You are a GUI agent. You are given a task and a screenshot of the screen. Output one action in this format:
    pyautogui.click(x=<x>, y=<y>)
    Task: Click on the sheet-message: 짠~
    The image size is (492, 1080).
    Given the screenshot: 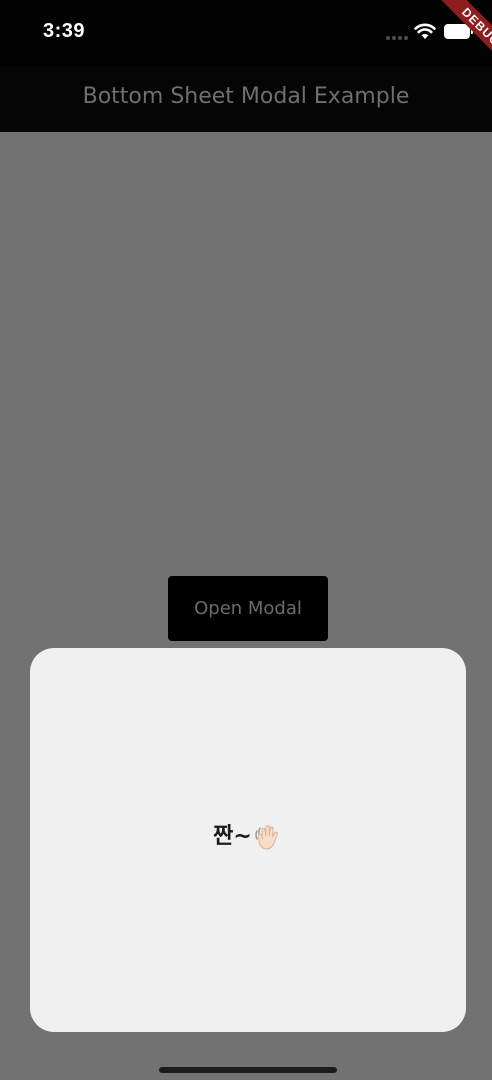 What is the action you would take?
    pyautogui.click(x=232, y=836)
    